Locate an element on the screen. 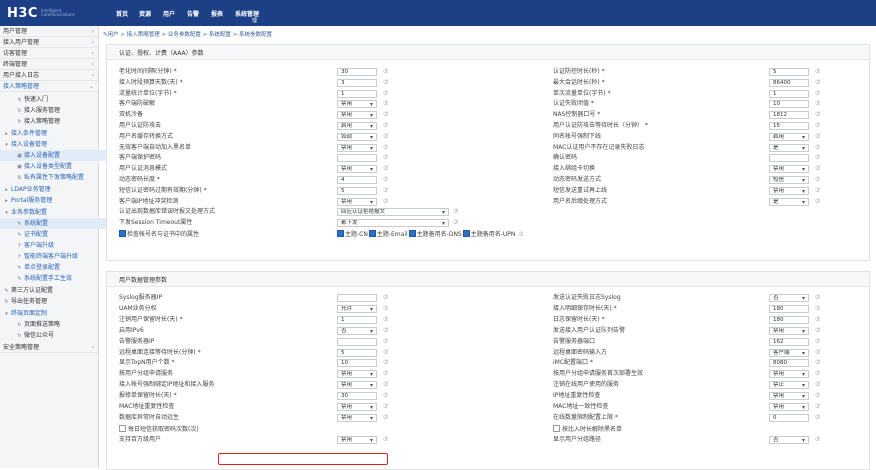 Image resolution: width=876 pixels, height=470 pixels. select-field: 都下发 is located at coordinates (393, 223).